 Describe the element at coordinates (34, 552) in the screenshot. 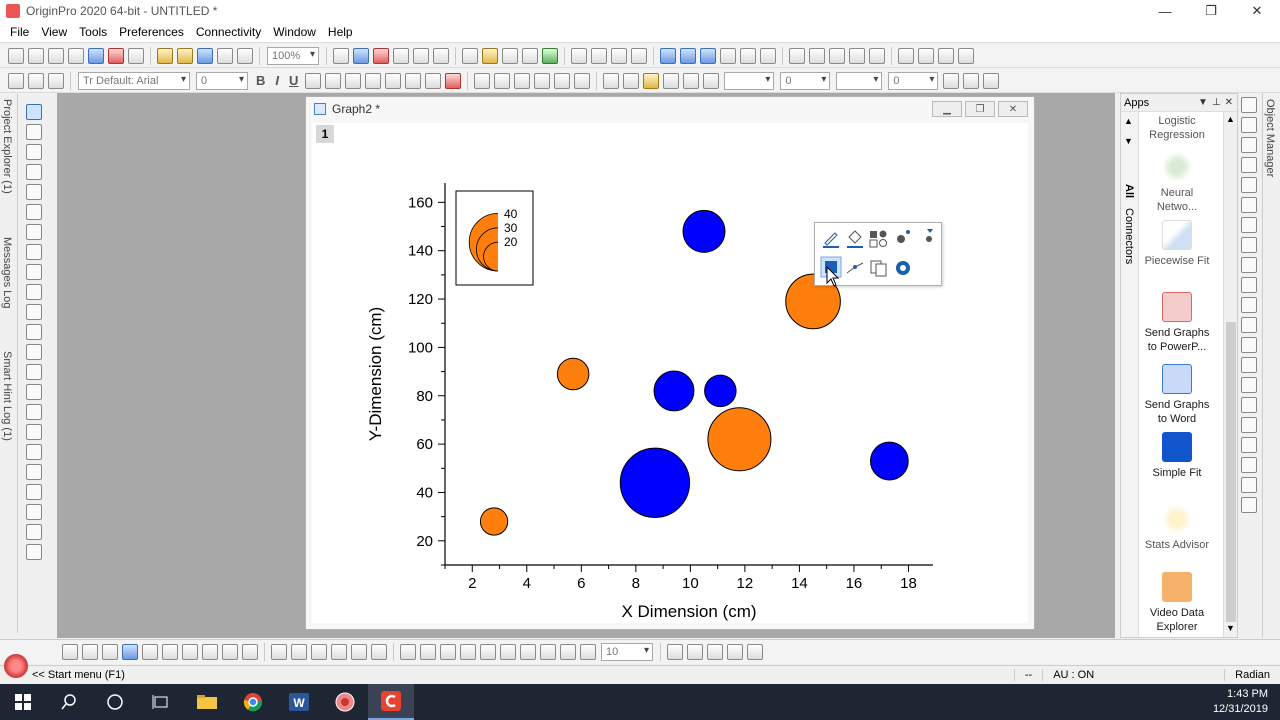

I see `note-tool-icon` at that location.